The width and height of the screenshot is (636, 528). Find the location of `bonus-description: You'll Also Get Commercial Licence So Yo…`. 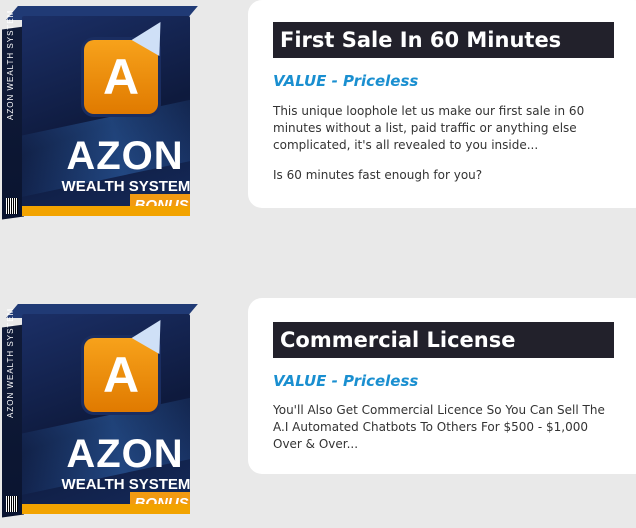

bonus-description: You'll Also Get Commercial Licence So Yo… is located at coordinates (439, 427).